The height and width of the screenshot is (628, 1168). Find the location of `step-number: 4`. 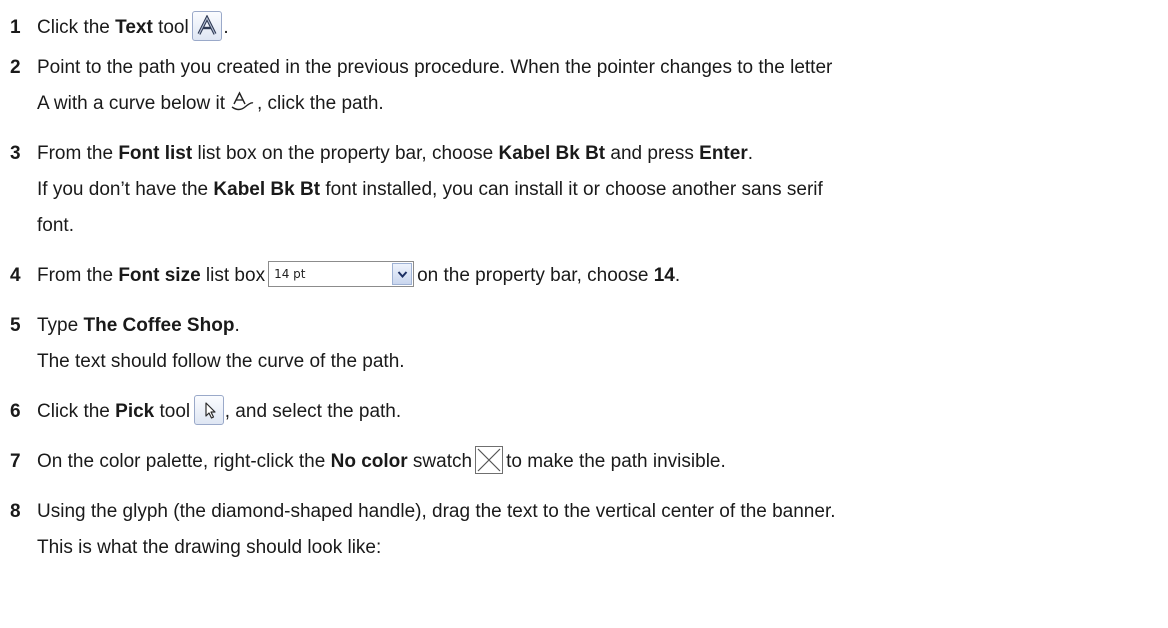

step-number: 4 is located at coordinates (15, 275).